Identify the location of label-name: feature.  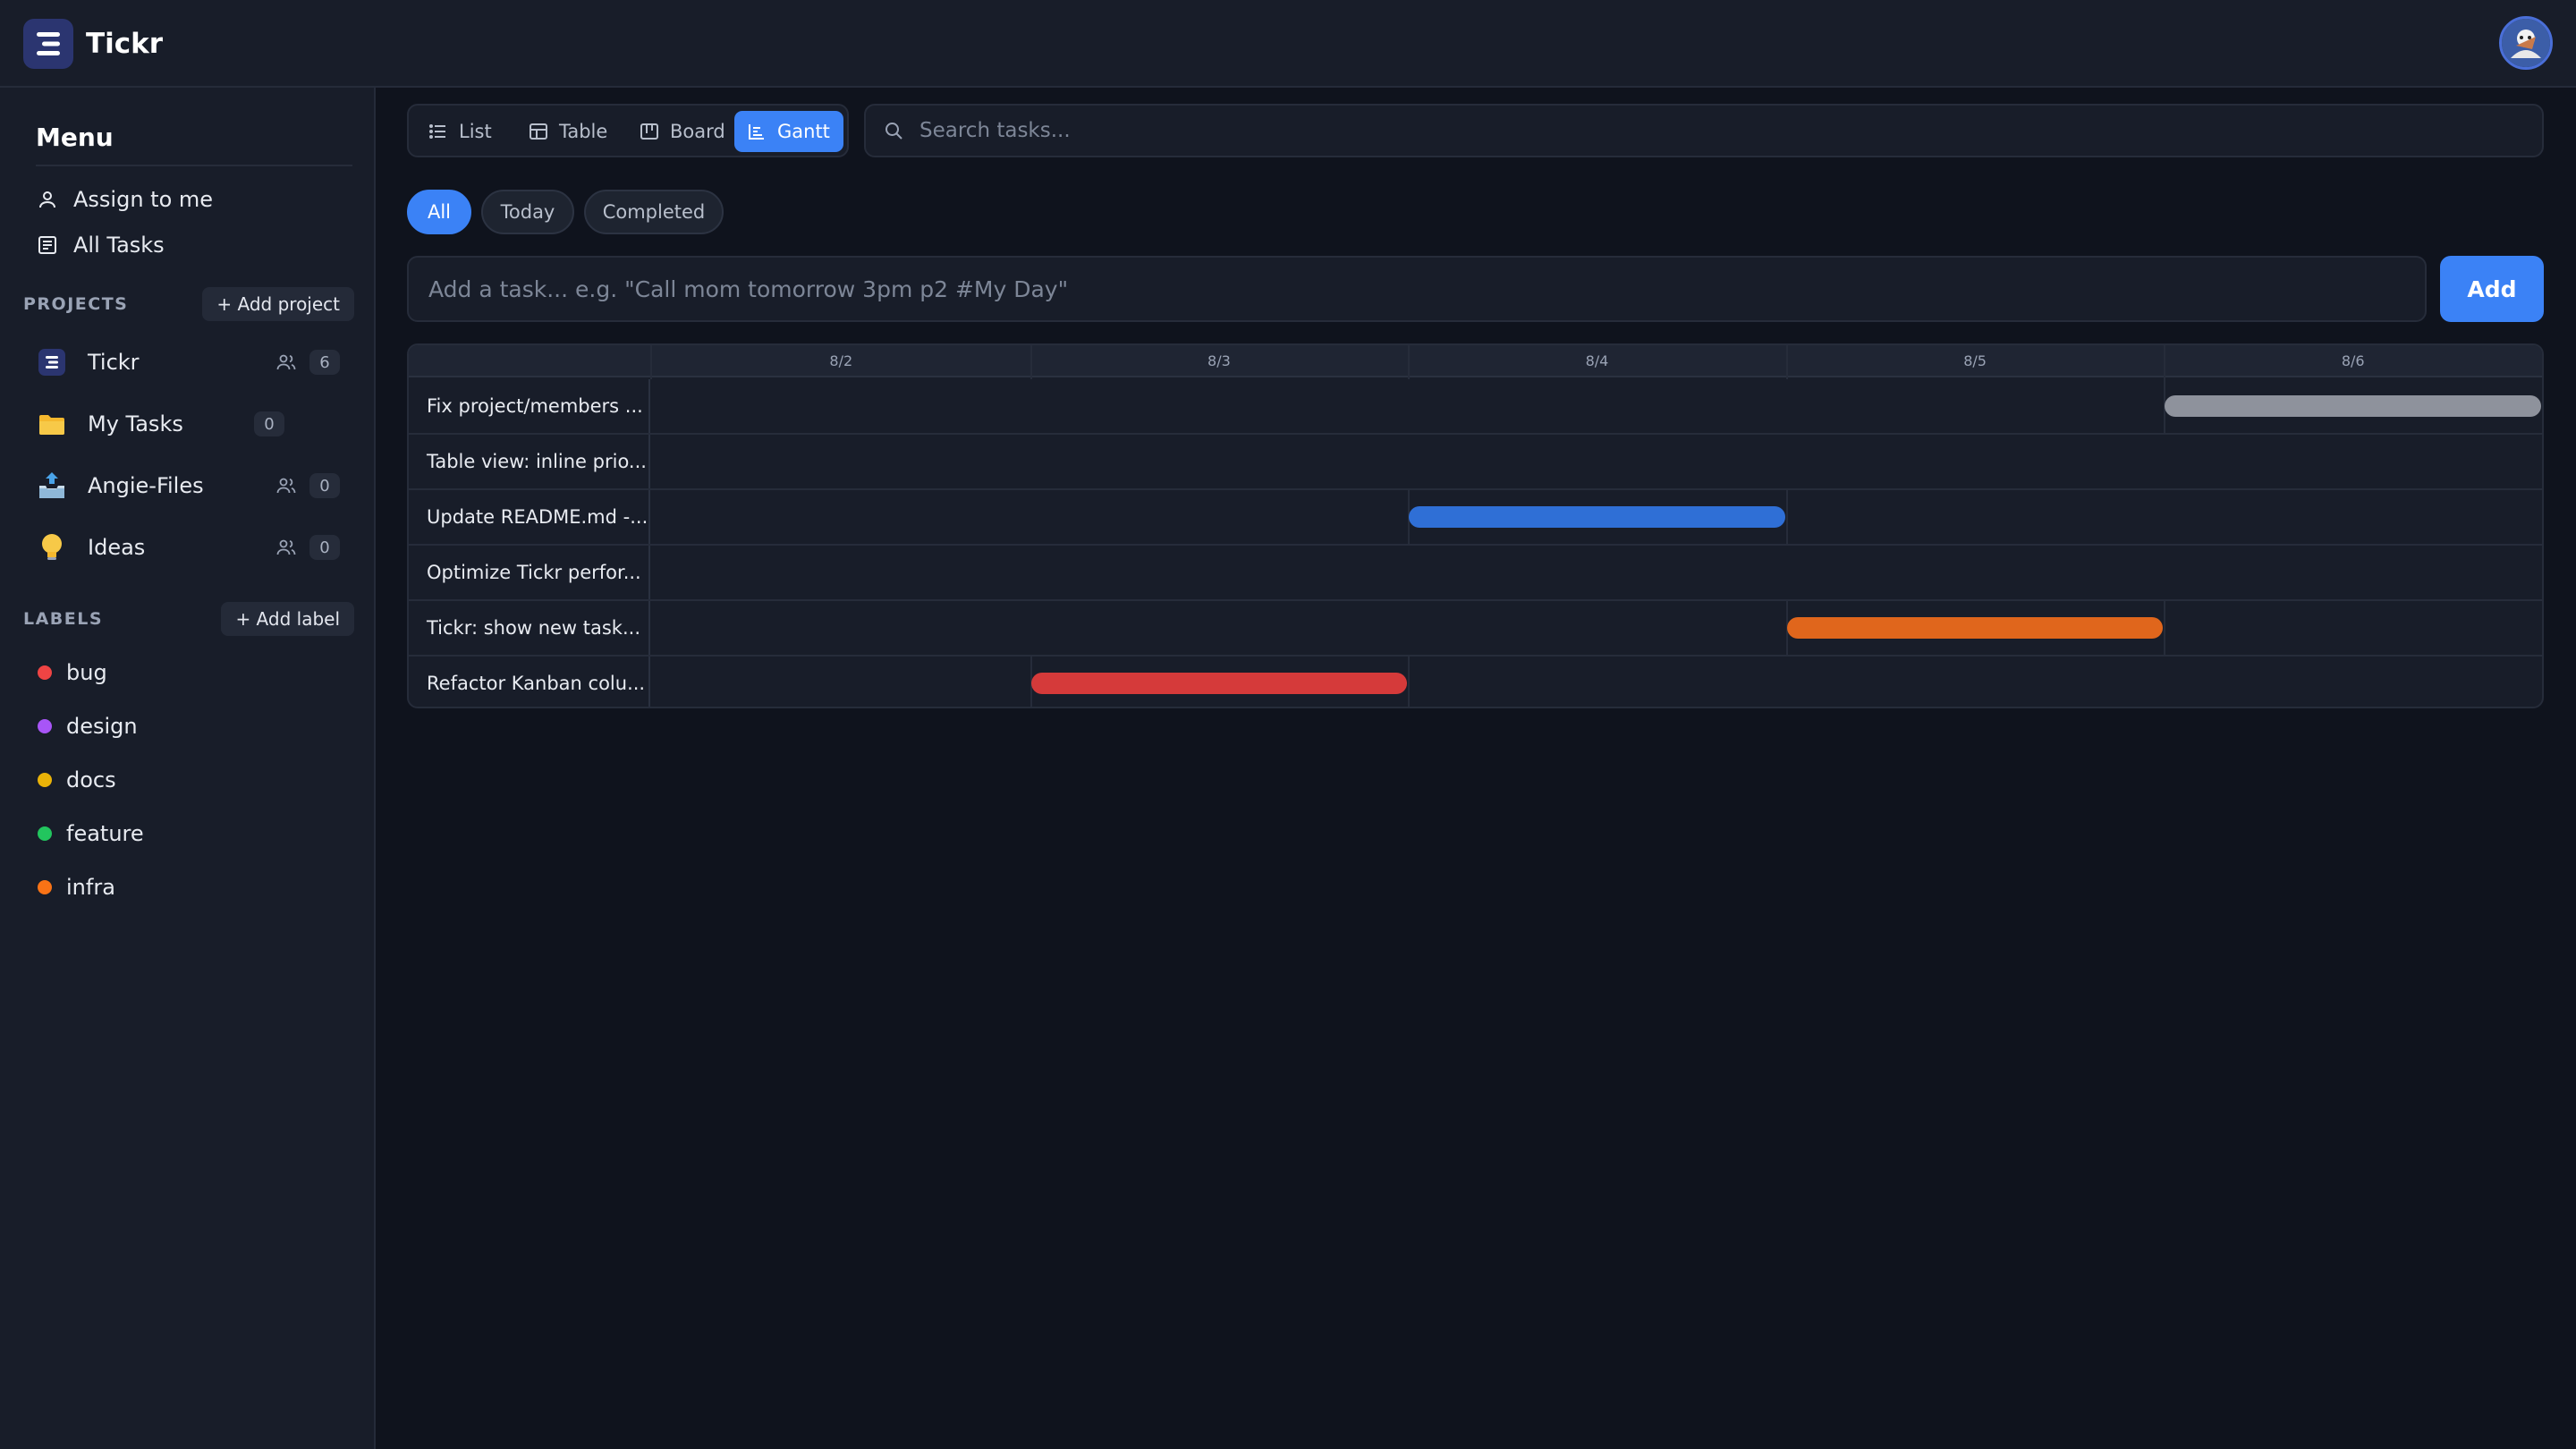
(105, 833).